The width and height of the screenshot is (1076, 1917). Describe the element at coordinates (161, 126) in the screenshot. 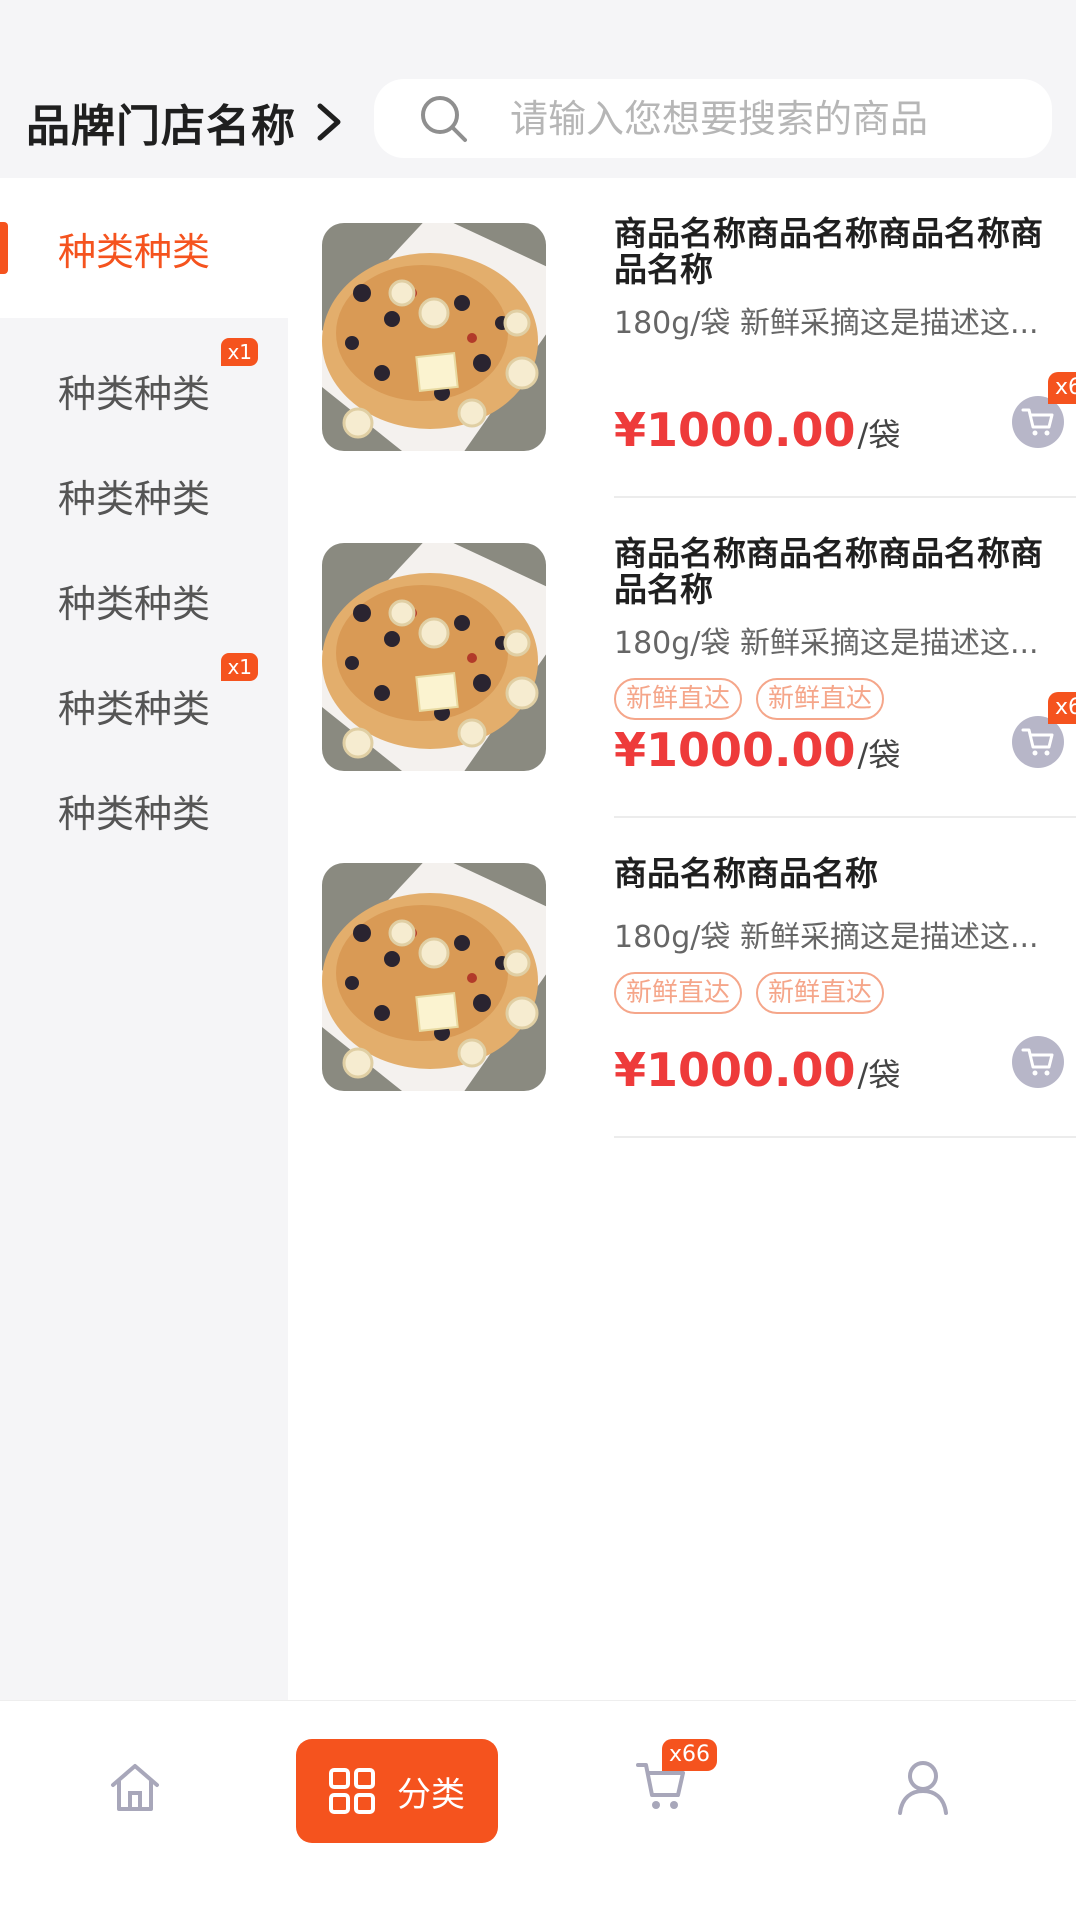

I see `store-name: 品牌门店名称` at that location.